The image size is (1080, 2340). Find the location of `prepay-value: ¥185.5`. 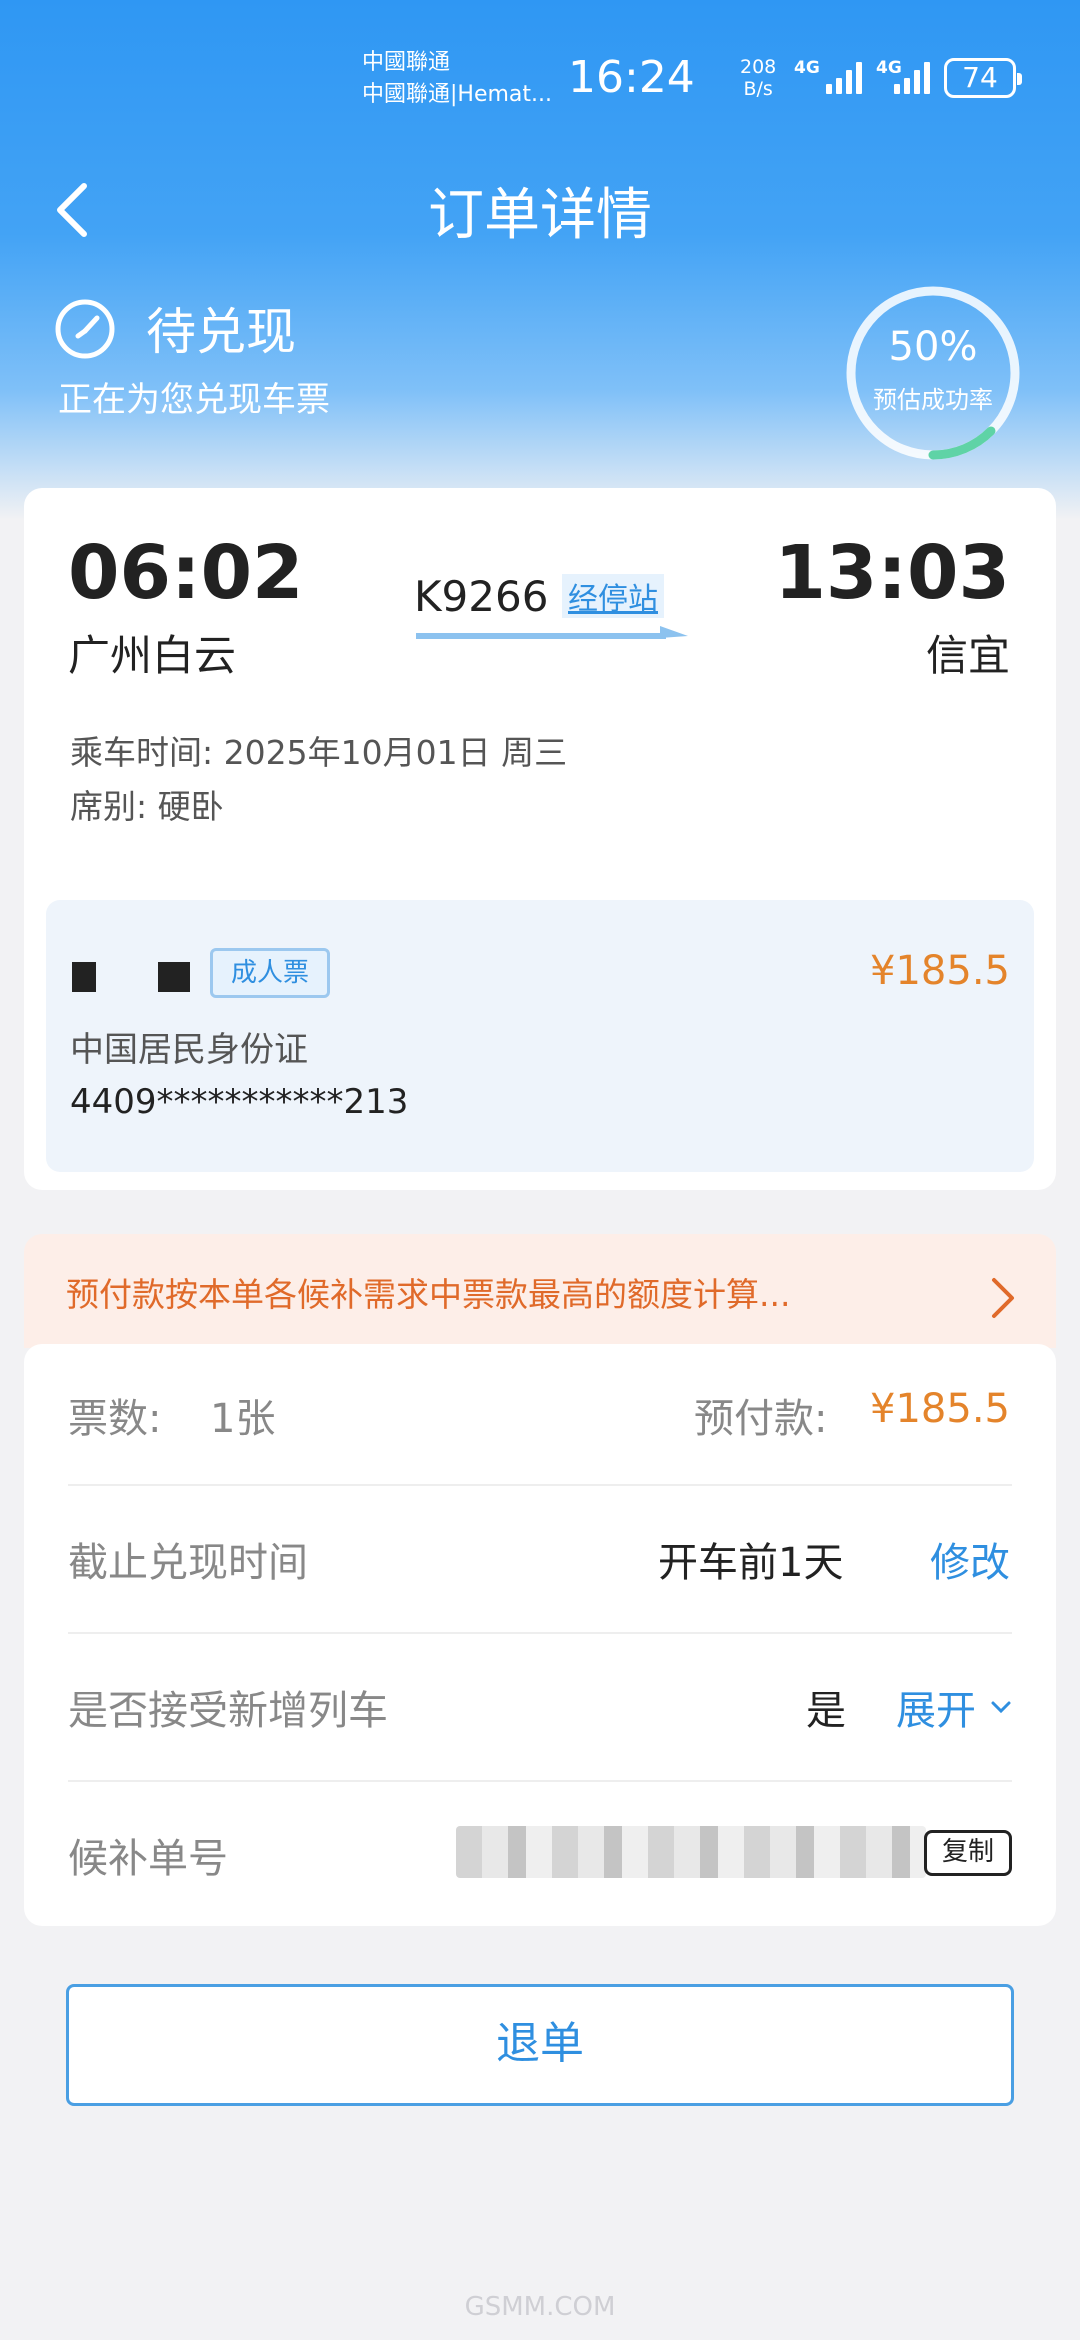

prepay-value: ¥185.5 is located at coordinates (940, 1409).